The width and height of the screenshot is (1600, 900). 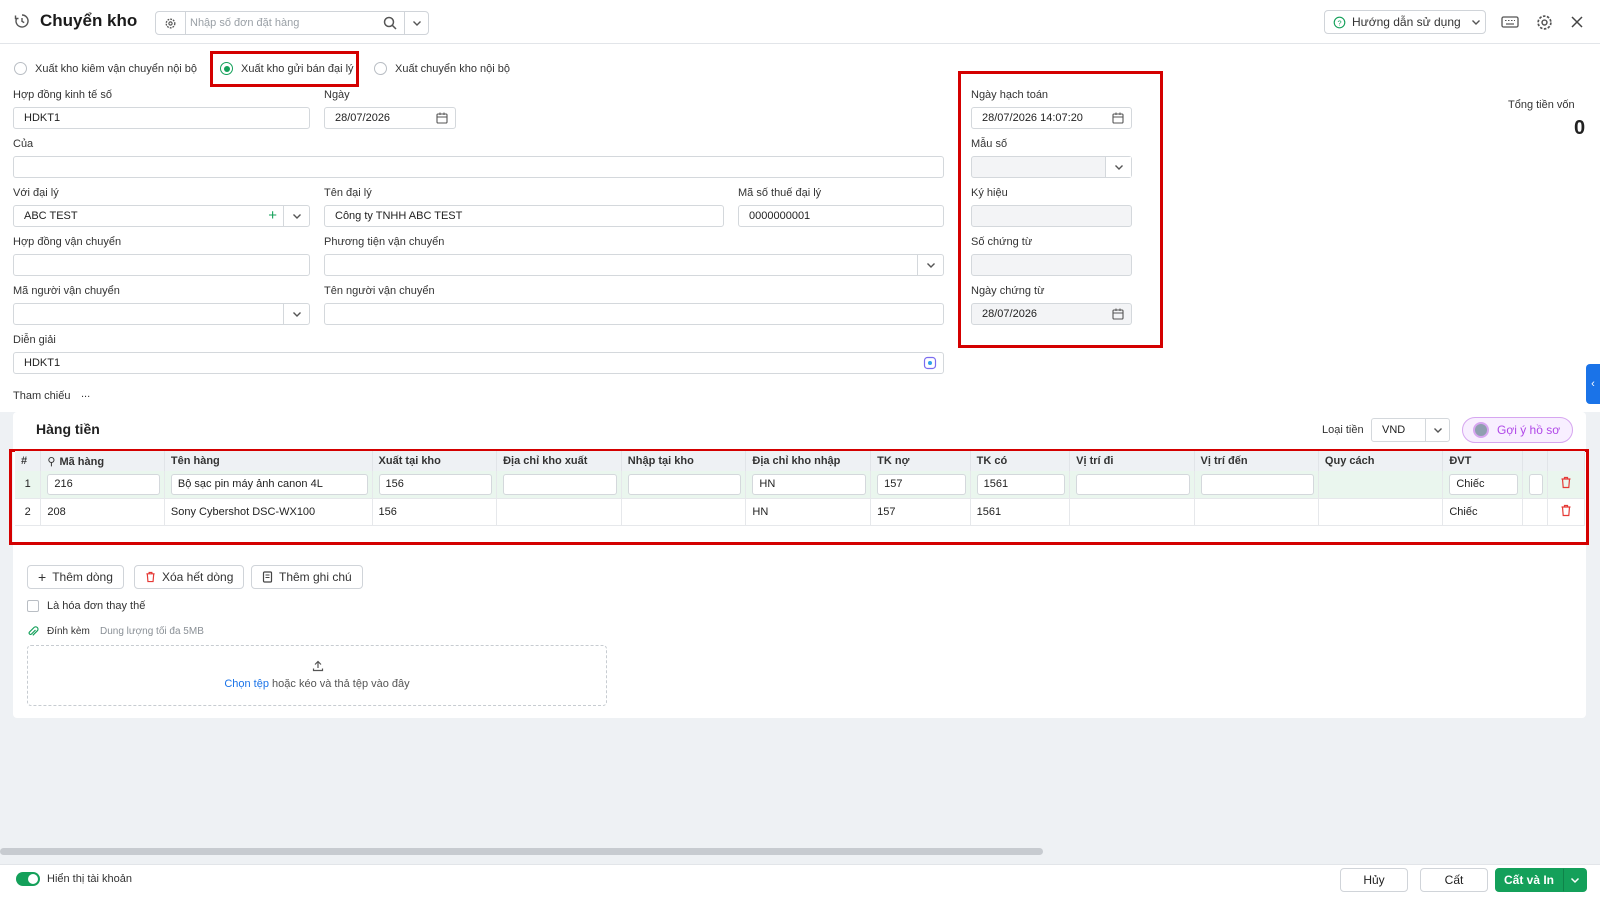 What do you see at coordinates (1051, 265) in the screenshot?
I see `voucher-number-field` at bounding box center [1051, 265].